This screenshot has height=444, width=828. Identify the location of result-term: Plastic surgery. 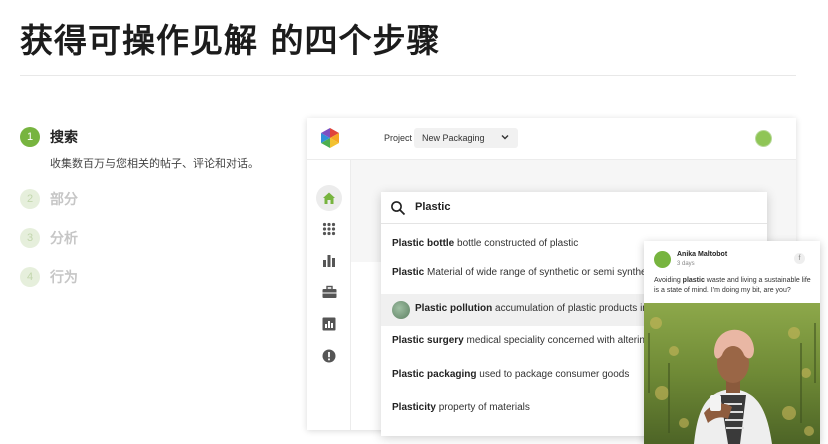
(428, 340).